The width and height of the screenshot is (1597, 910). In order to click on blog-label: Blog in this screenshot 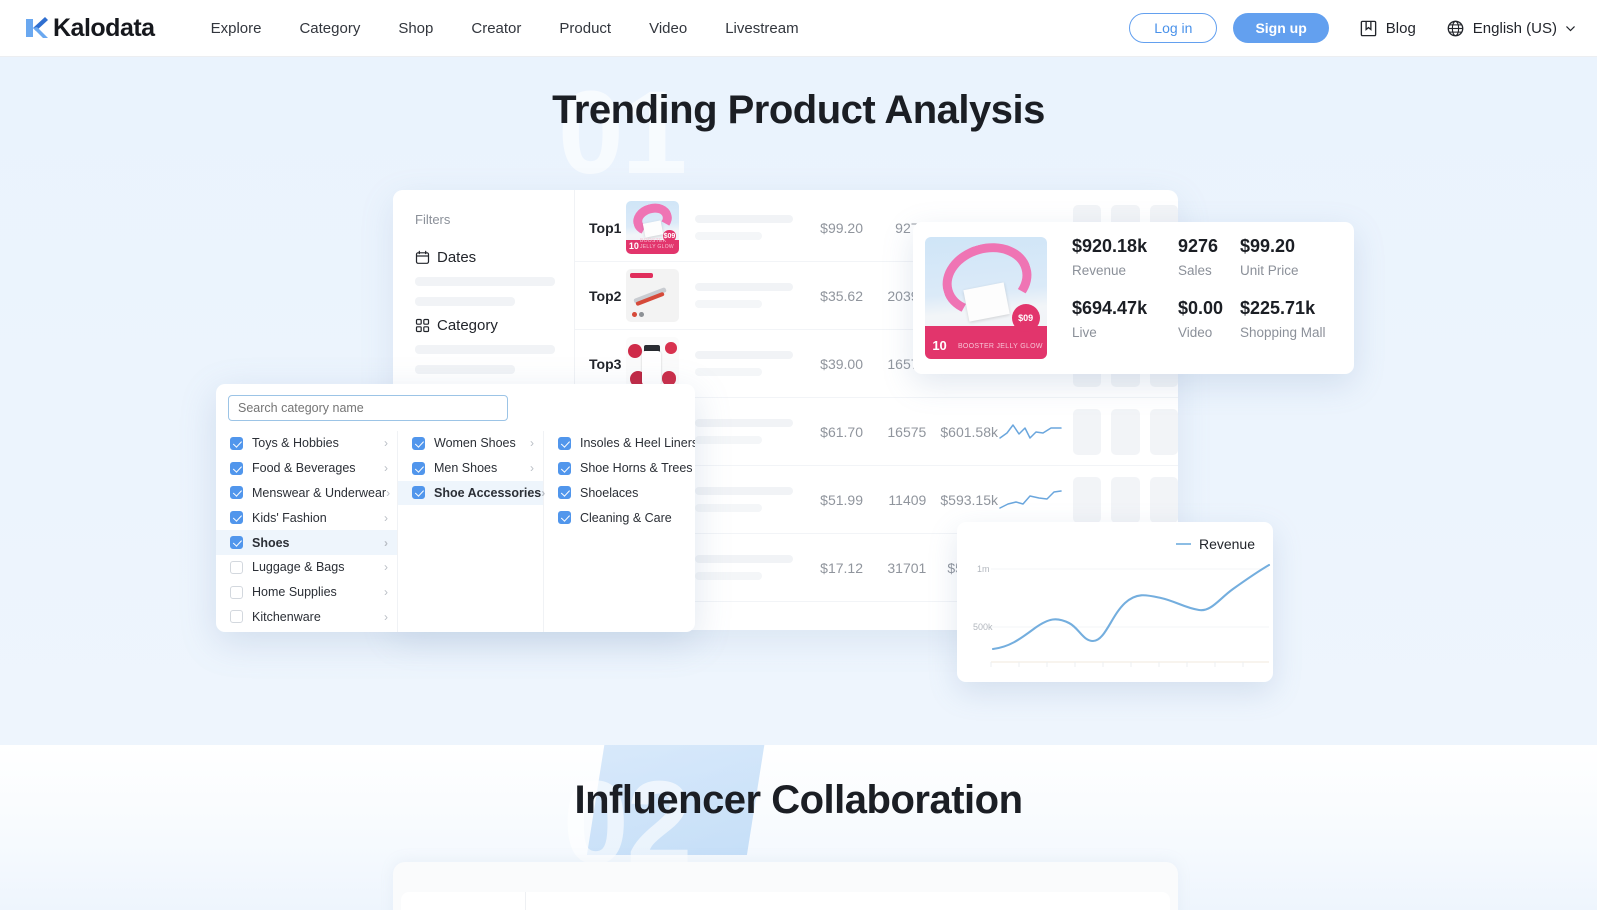, I will do `click(1400, 28)`.